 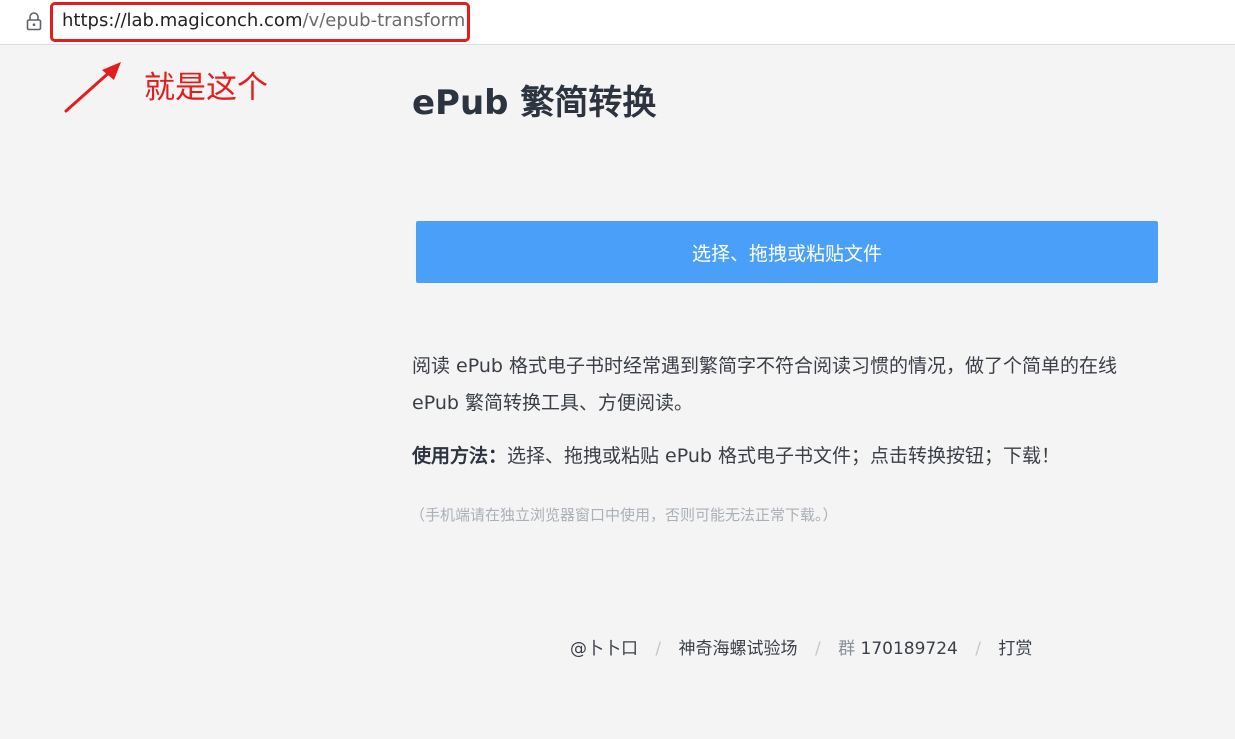 I want to click on usage-instructions: 使用方法：选择、拖拽或粘贴 ePub 格式电子书文件；点击转换按钮；下载！, so click(x=736, y=454).